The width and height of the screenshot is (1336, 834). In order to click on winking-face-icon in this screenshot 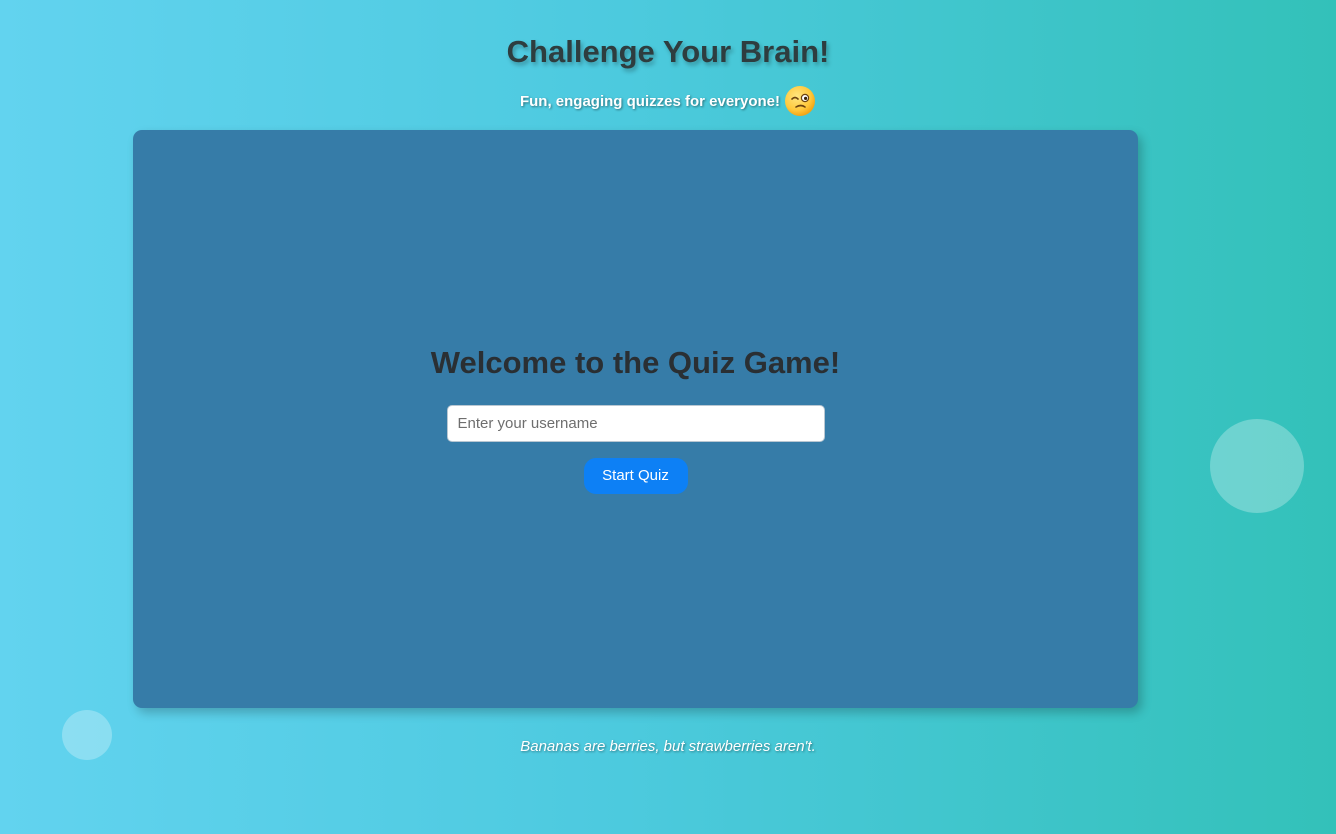, I will do `click(800, 101)`.